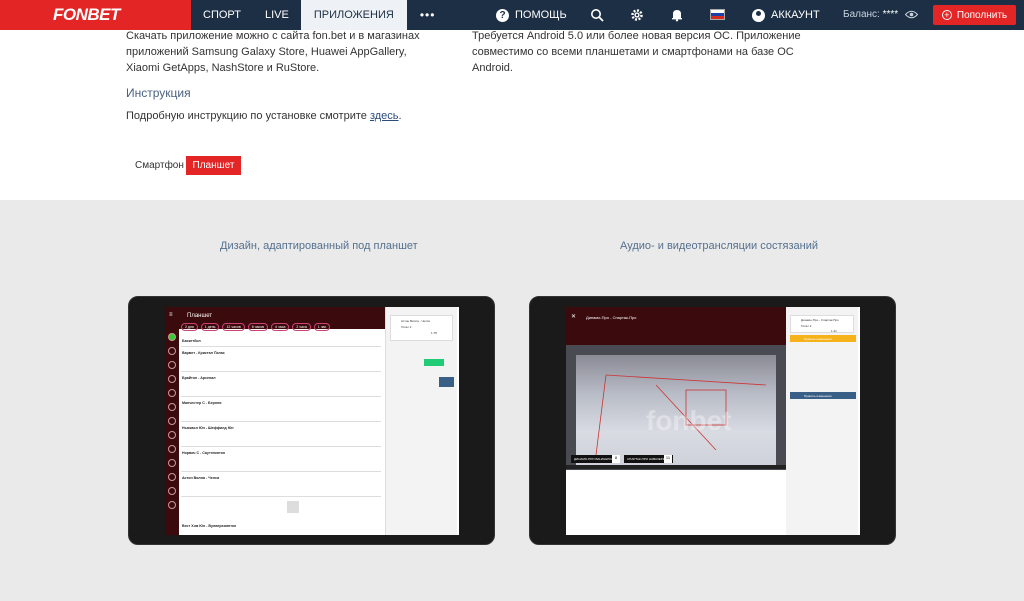 This screenshot has height=601, width=1024. I want to click on odds-bar, so click(676, 476).